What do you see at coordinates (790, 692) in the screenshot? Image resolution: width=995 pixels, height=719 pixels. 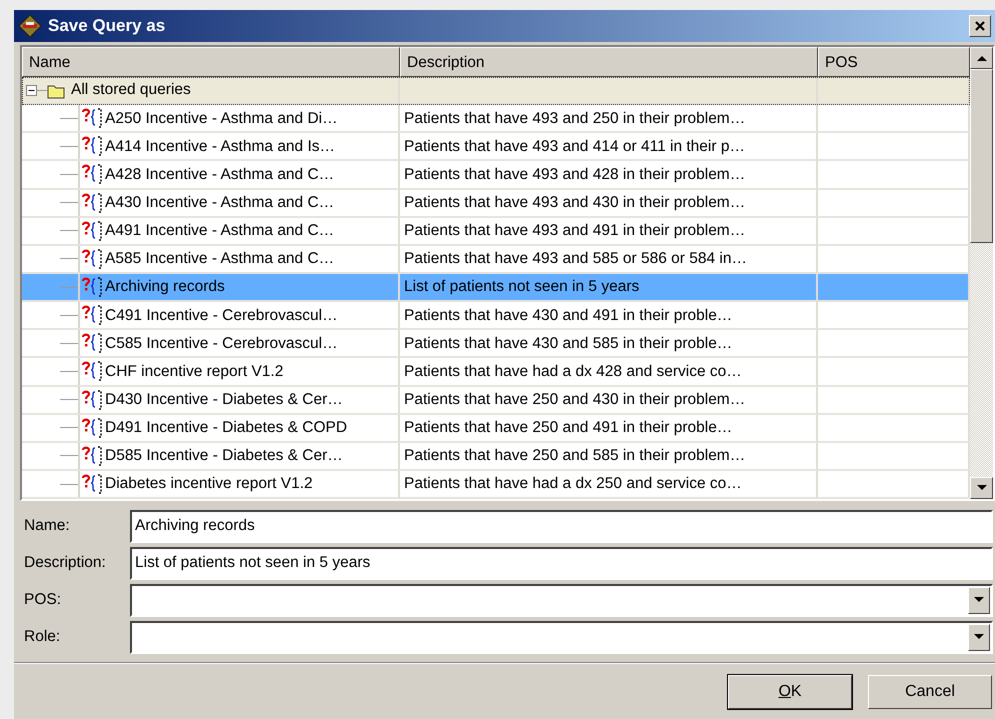 I see `dialog-button: OK` at bounding box center [790, 692].